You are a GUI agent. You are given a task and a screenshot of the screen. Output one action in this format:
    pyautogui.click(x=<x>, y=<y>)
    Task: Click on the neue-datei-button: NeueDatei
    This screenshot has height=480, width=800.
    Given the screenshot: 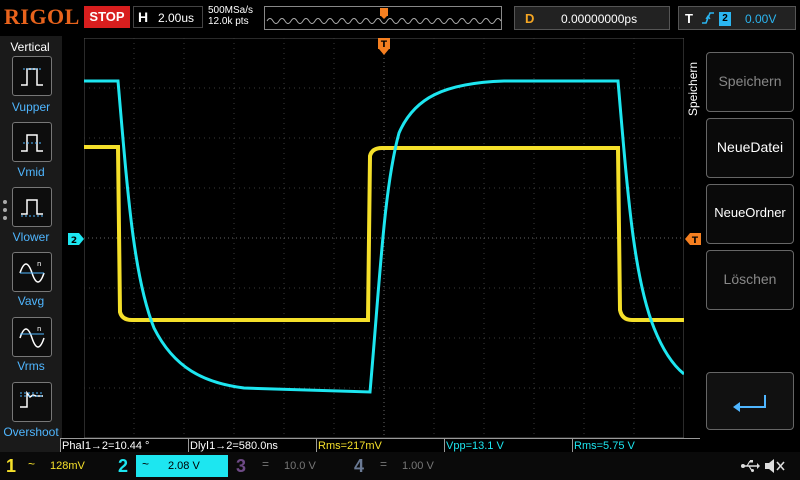 What is the action you would take?
    pyautogui.click(x=750, y=148)
    